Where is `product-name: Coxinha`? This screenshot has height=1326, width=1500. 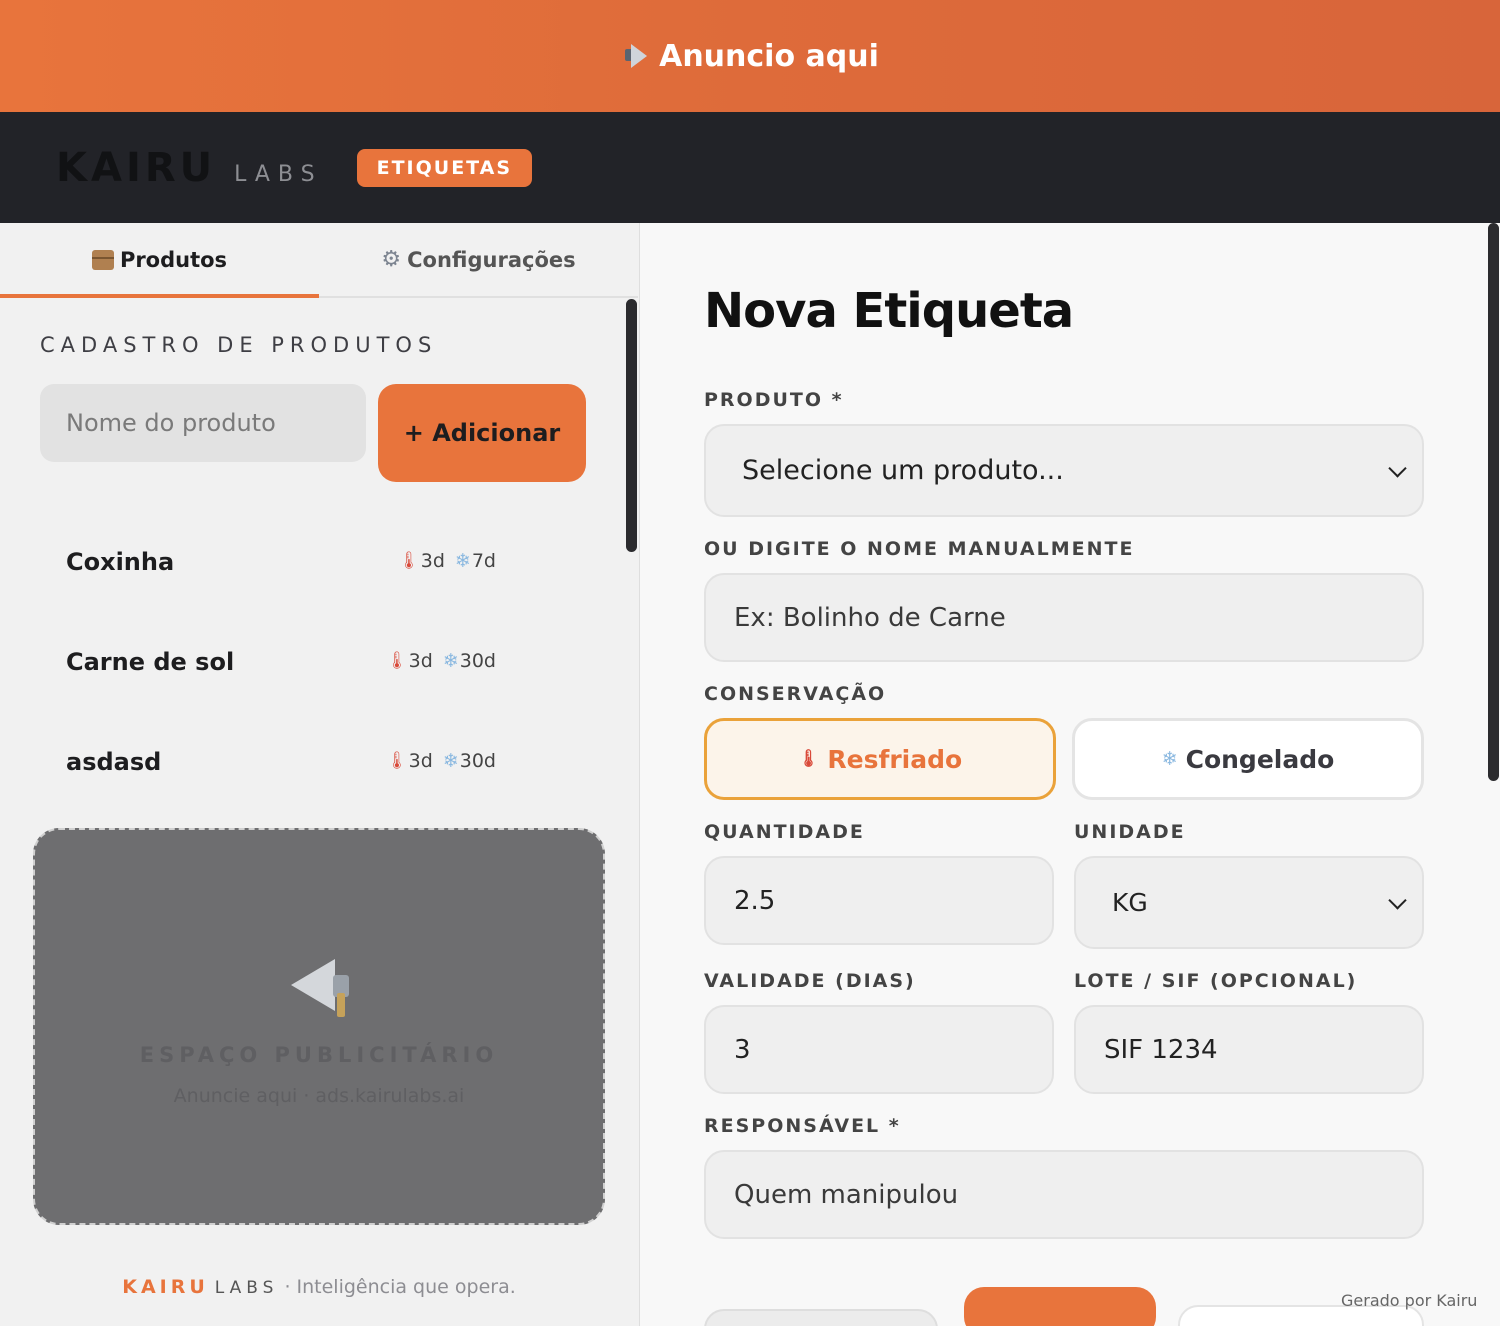 product-name: Coxinha is located at coordinates (120, 562).